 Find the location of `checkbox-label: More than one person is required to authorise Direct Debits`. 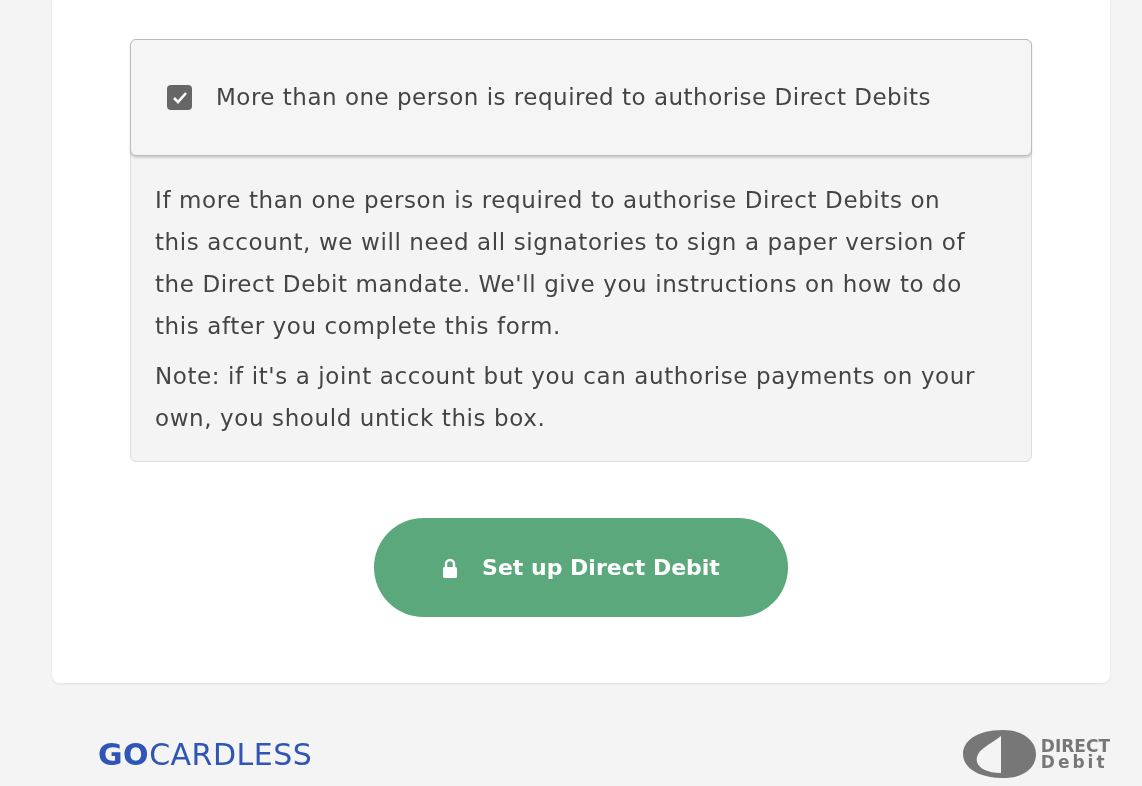

checkbox-label: More than one person is required to authorise Direct Debits is located at coordinates (574, 98).